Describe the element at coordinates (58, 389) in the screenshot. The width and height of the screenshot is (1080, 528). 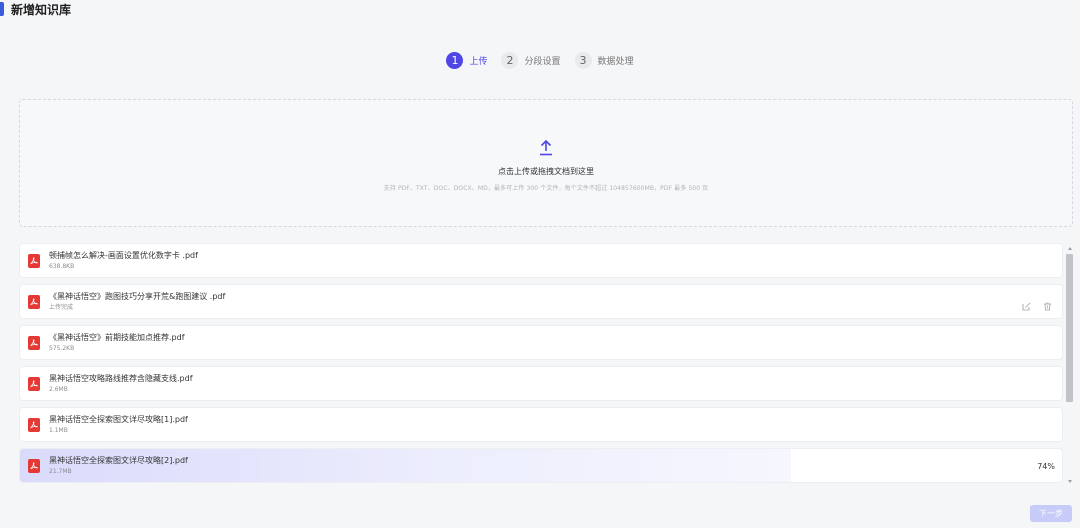
I see `file-size: 2.6MB` at that location.